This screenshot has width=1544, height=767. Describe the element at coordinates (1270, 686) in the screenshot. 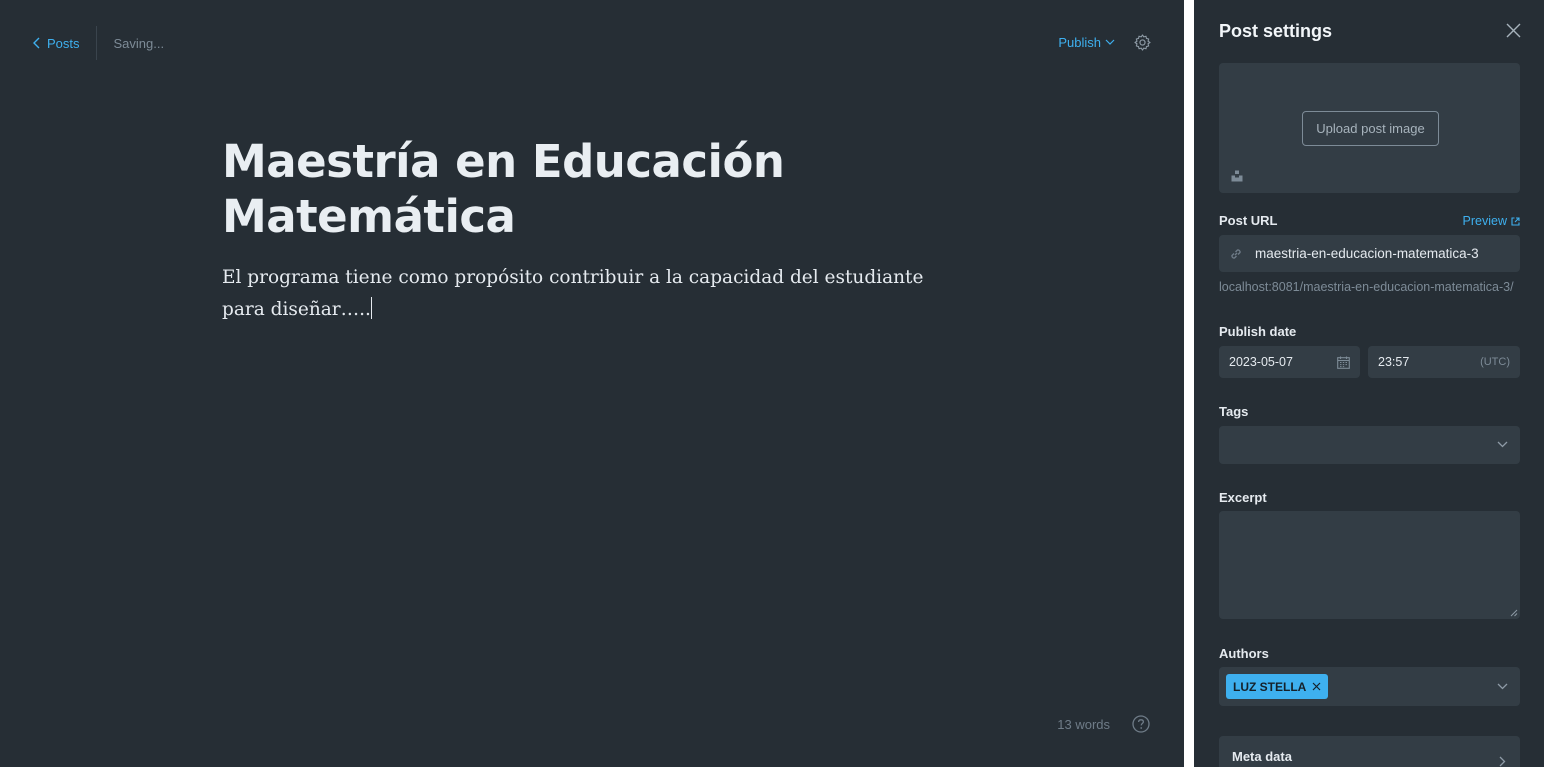

I see `author-name: LUZ STELLA` at that location.